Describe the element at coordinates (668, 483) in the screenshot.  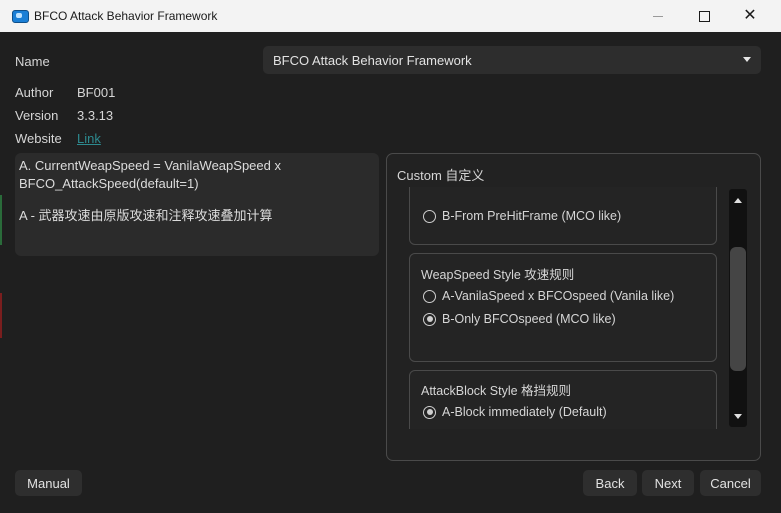
I see `next-button: Next` at that location.